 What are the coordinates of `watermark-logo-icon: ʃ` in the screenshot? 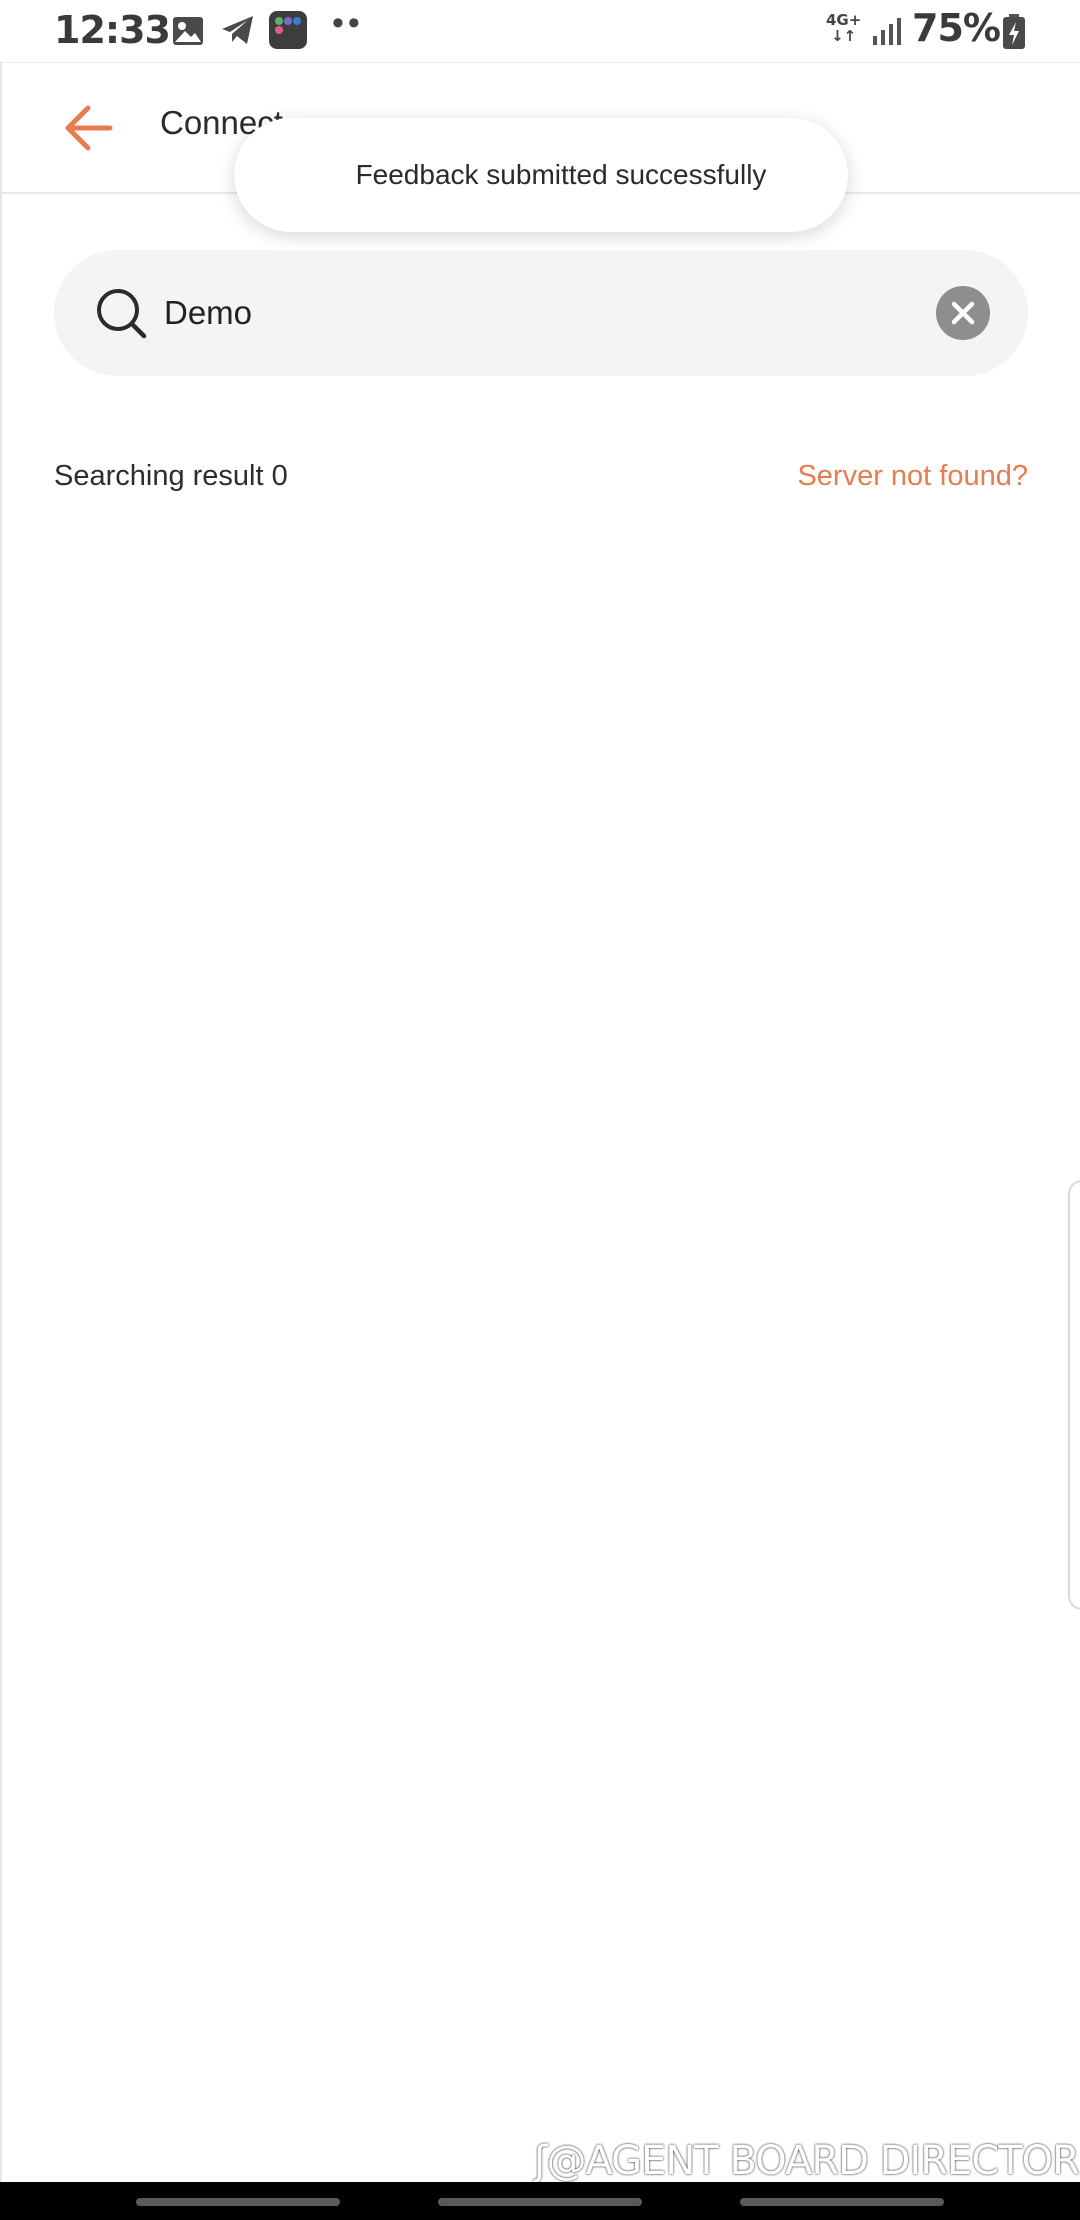 It's located at (540, 2161).